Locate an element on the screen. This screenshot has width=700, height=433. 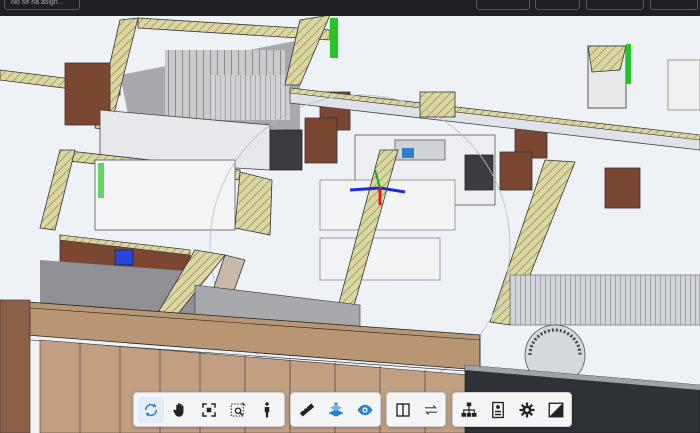
model-tree-button is located at coordinates (469, 410).